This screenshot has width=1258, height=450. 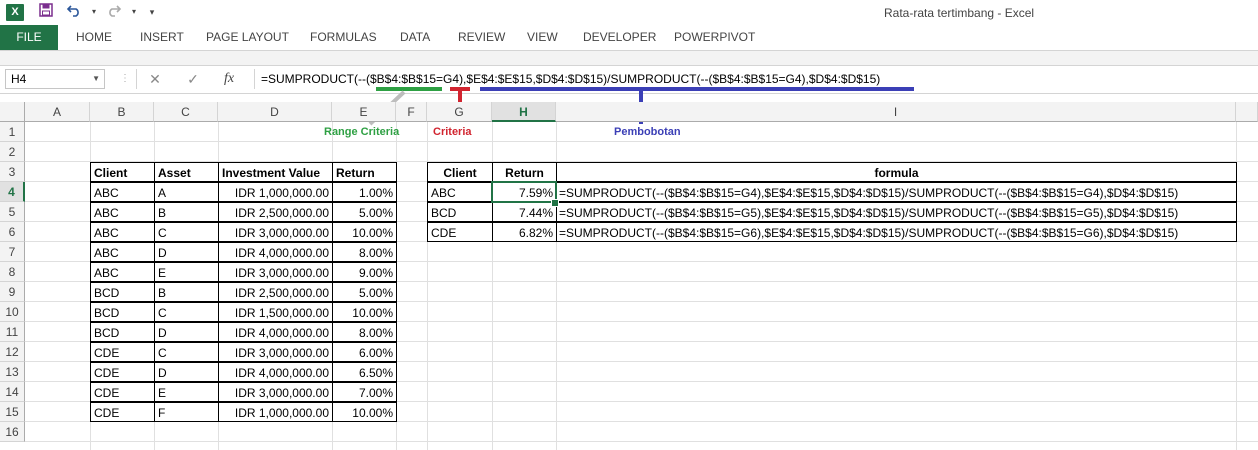 I want to click on column-header-b: B, so click(x=122, y=112).